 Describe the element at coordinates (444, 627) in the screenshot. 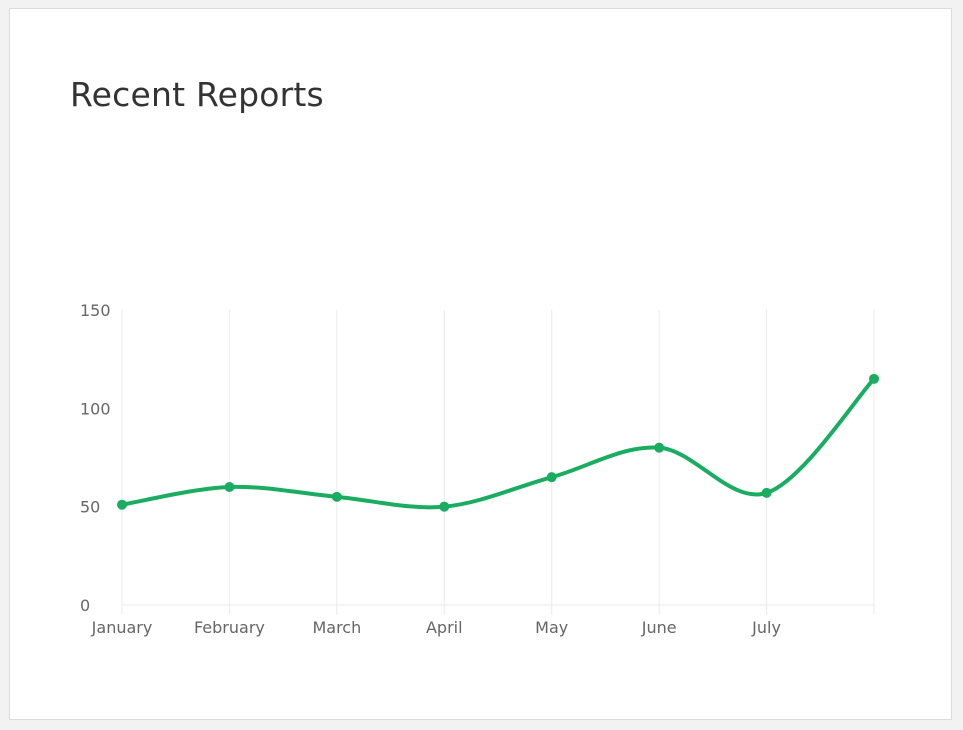

I see `x-tick-label: April` at that location.